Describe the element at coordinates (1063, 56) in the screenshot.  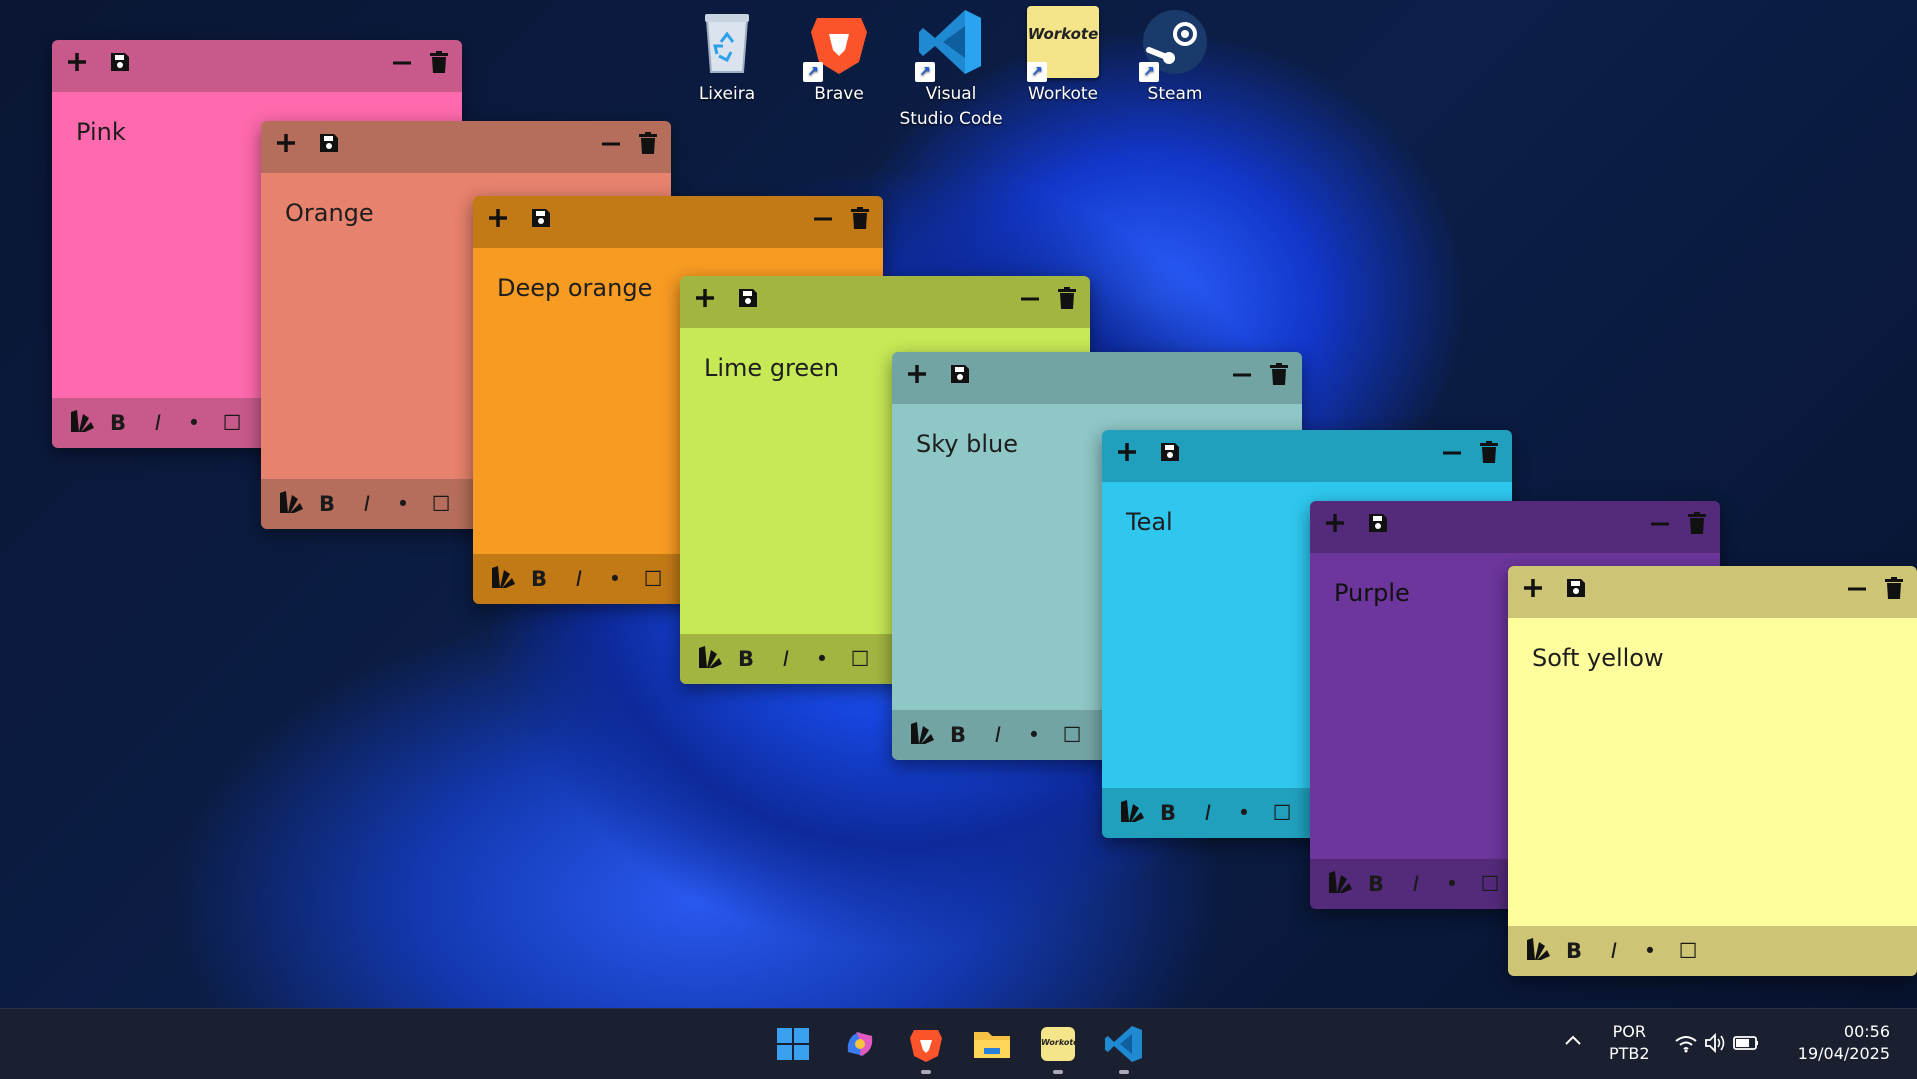
I see `desktop-icon-workote: Workote ↗ Workote` at that location.